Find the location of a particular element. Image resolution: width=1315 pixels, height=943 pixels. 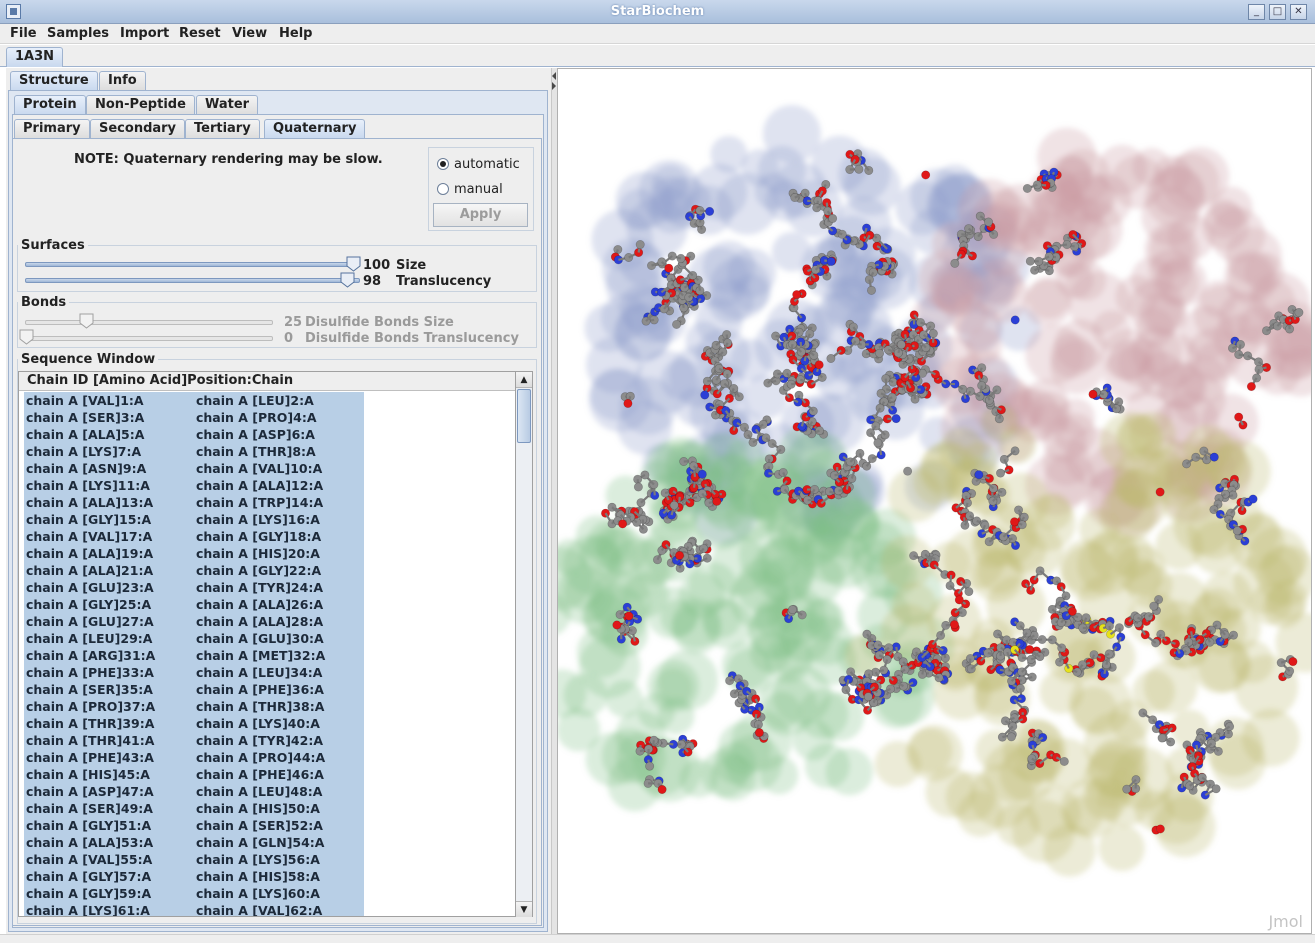

sequence-cell: chain A [LEU]2:A is located at coordinates (255, 400).